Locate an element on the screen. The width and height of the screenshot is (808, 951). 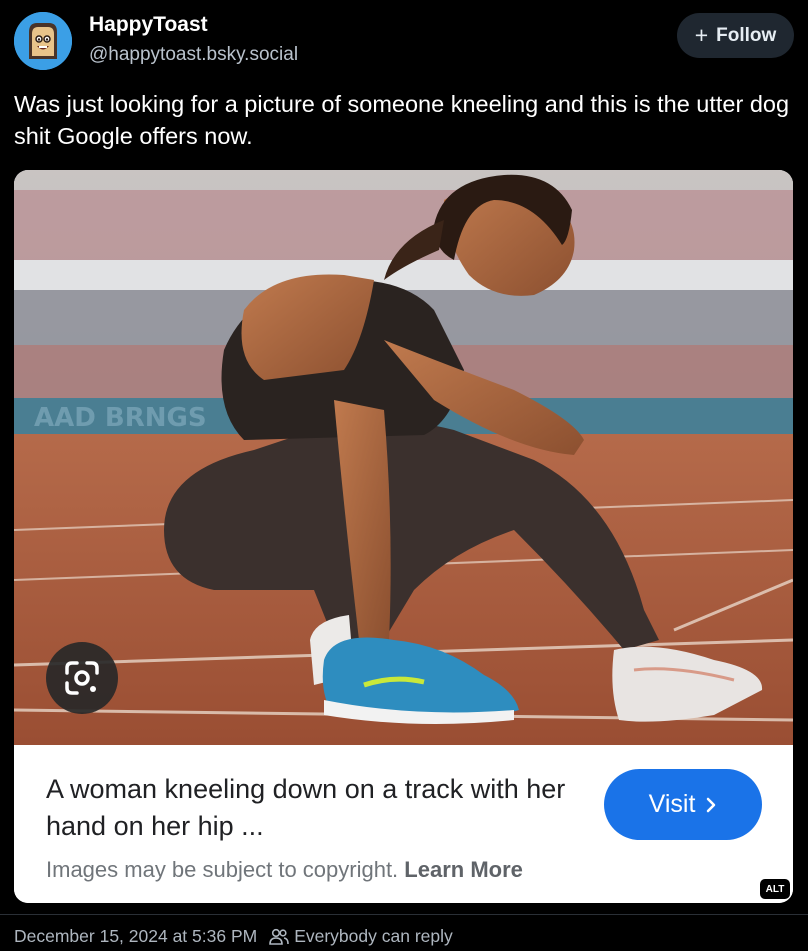
divider is located at coordinates (404, 914).